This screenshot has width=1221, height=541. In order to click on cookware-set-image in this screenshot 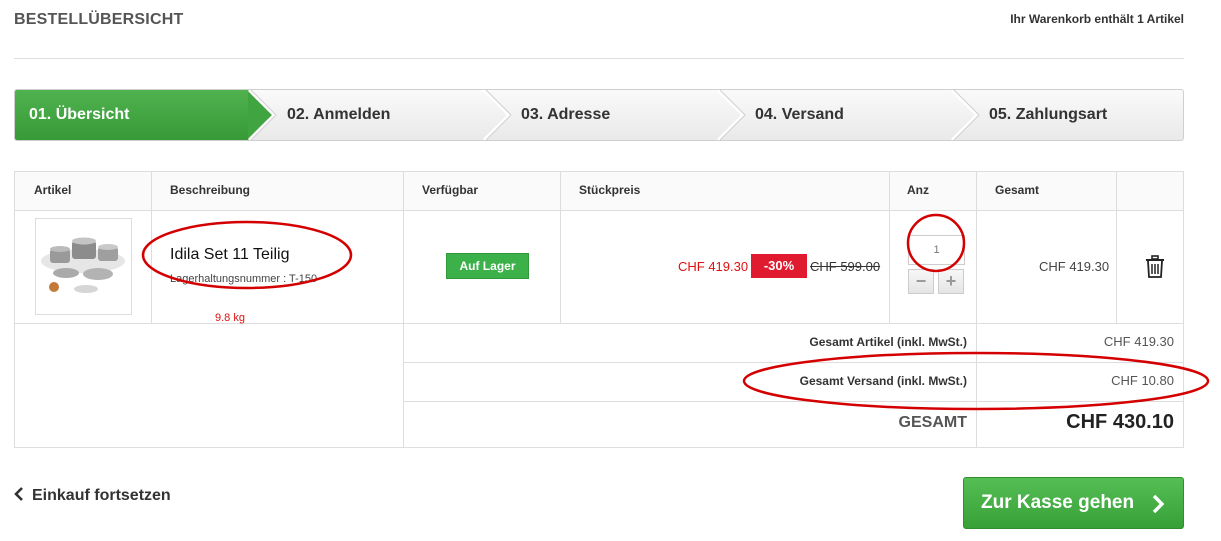, I will do `click(83, 265)`.